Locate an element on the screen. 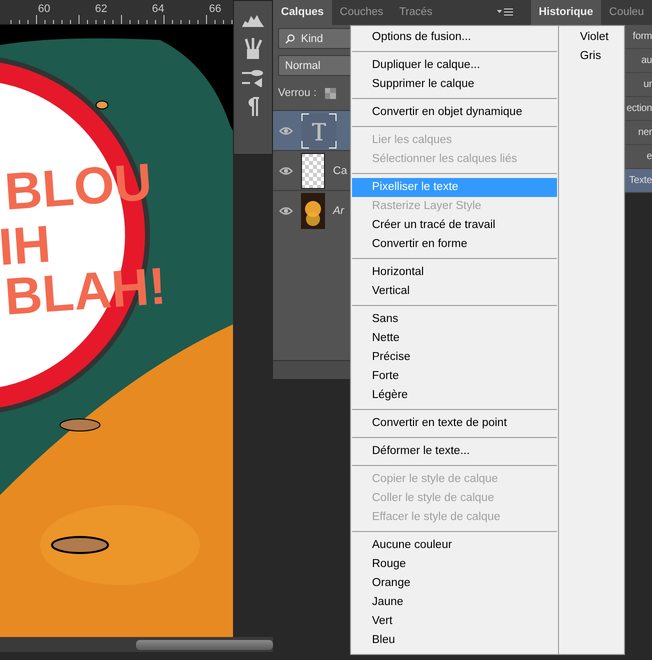 This screenshot has height=660, width=652. ruler-label: 64 is located at coordinates (159, 9).